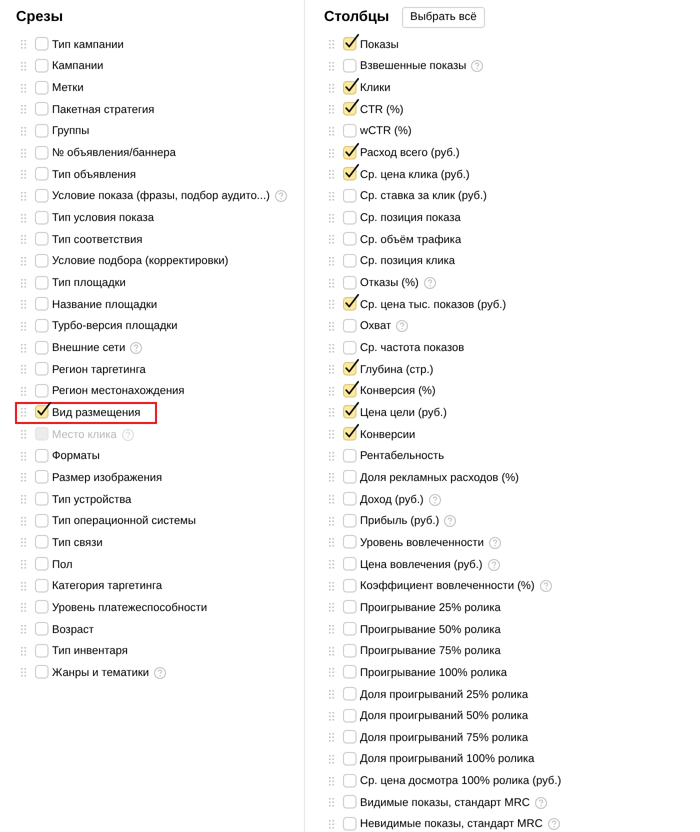 The image size is (700, 832). I want to click on option-label: Метки, so click(68, 88).